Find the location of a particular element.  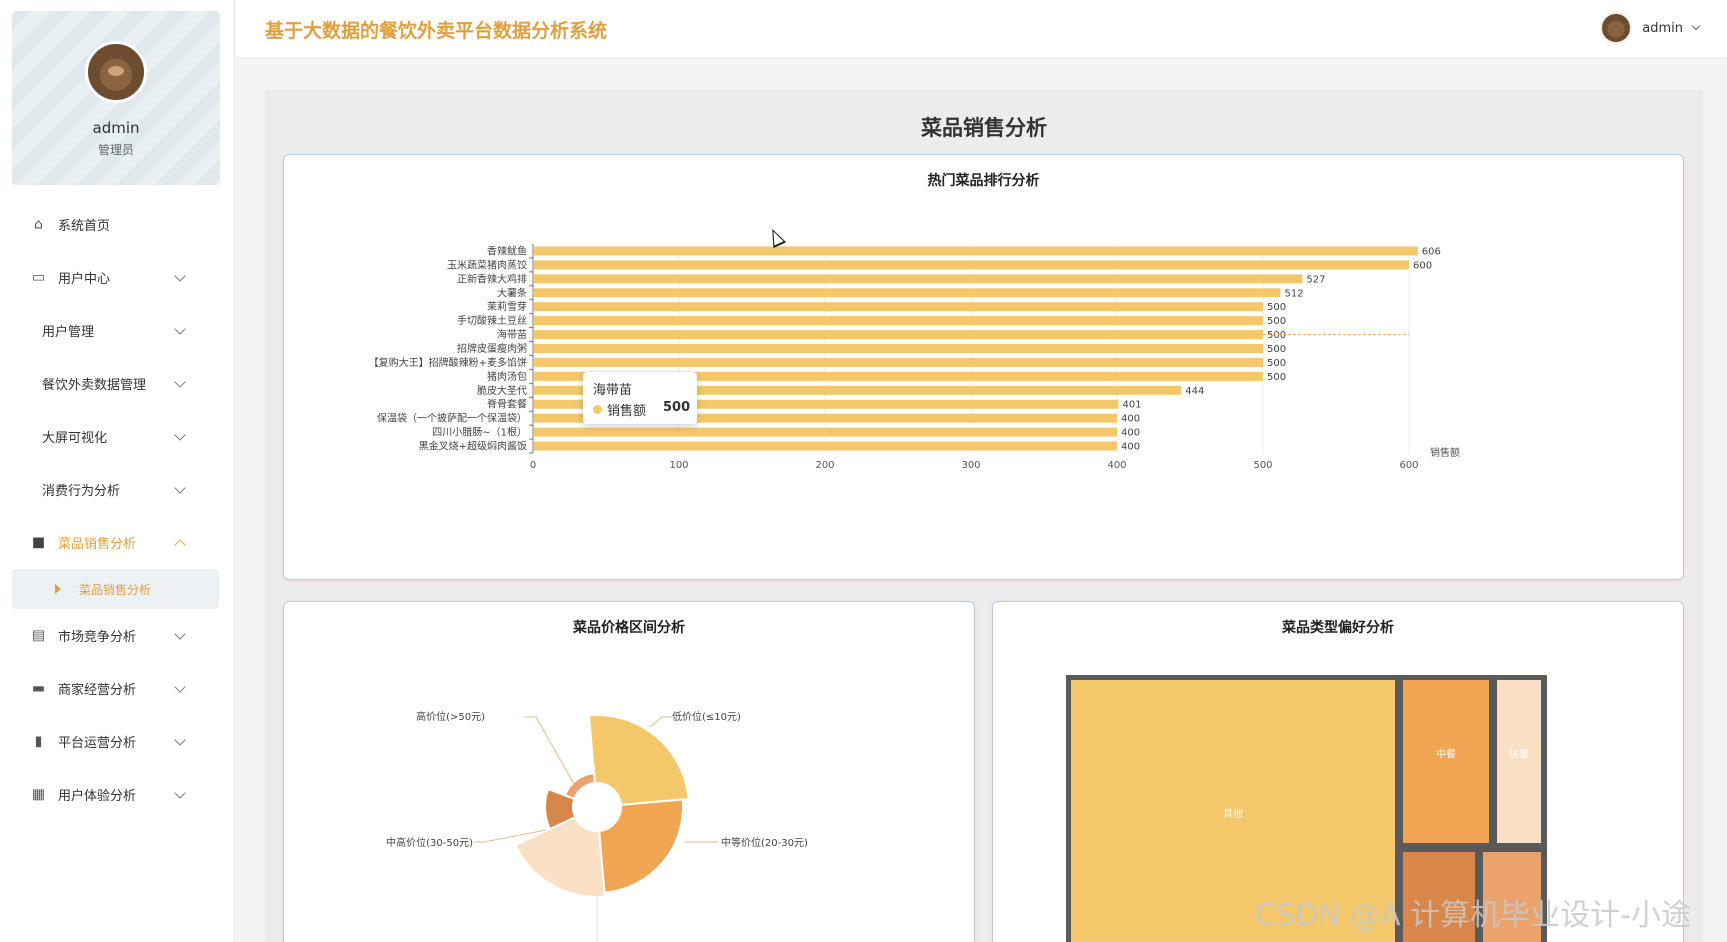

grid-icon: ▦ is located at coordinates (38, 794).